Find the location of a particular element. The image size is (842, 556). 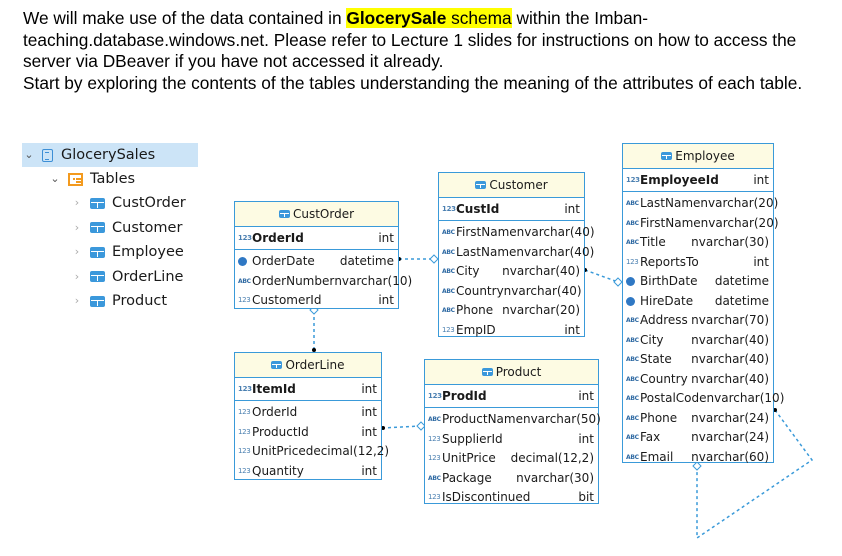

column-row: ABC Address nvarchar(70) is located at coordinates (698, 321).